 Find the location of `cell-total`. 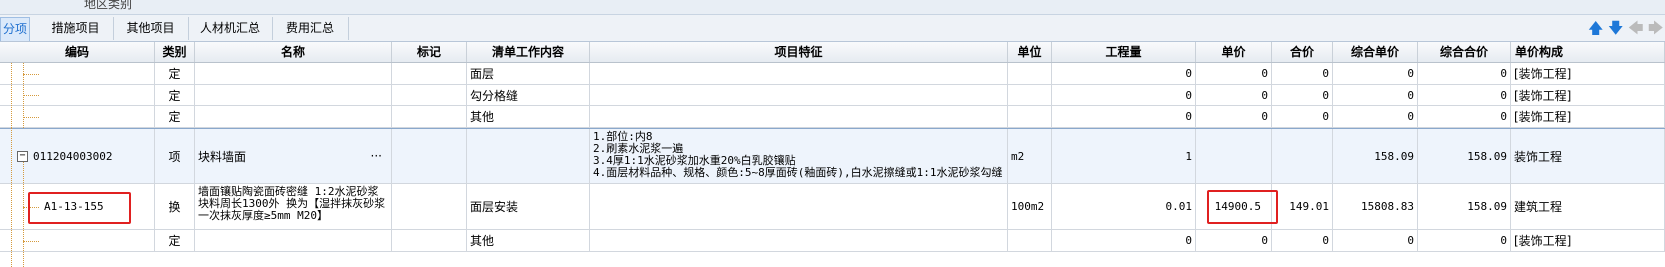

cell-total is located at coordinates (1302, 156).